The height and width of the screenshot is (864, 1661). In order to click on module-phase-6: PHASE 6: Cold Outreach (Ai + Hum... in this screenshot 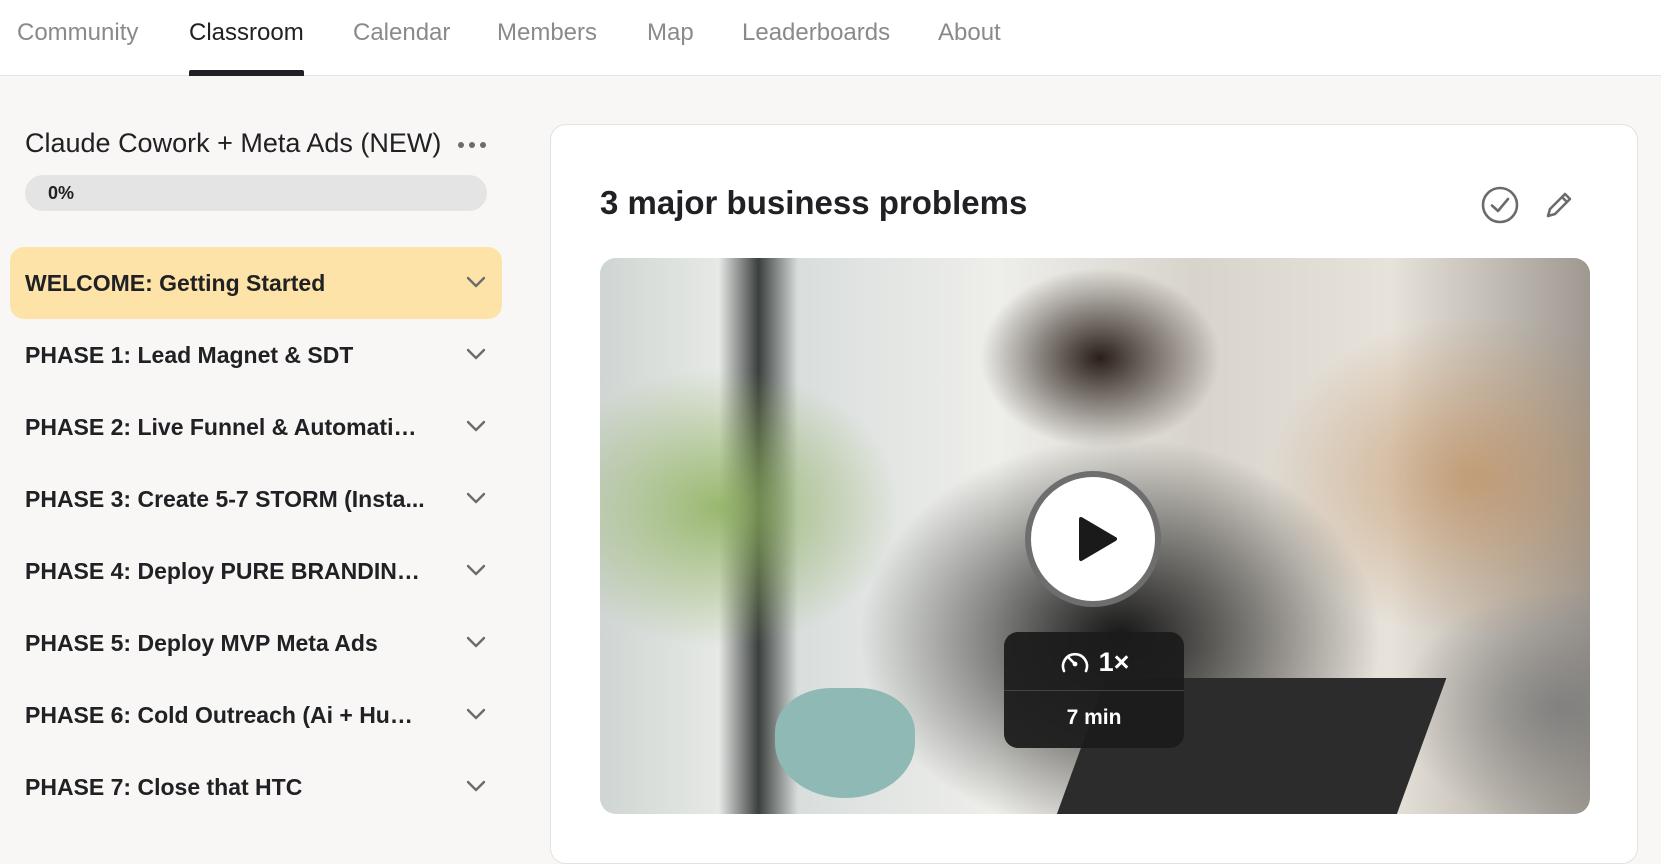, I will do `click(256, 715)`.